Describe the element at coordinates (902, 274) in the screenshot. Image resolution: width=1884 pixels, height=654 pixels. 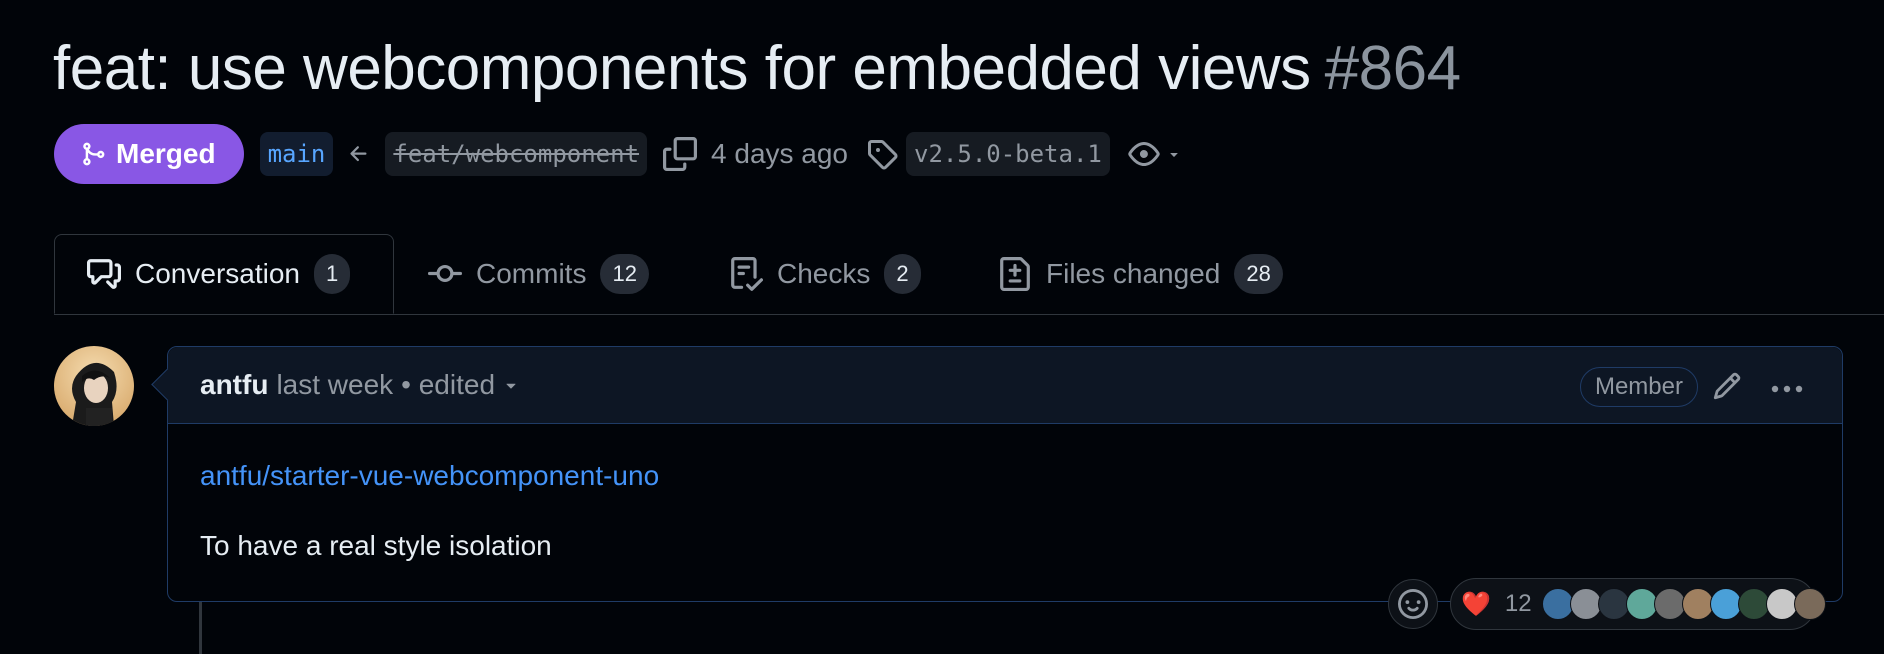
I see `tab-count: 2` at that location.